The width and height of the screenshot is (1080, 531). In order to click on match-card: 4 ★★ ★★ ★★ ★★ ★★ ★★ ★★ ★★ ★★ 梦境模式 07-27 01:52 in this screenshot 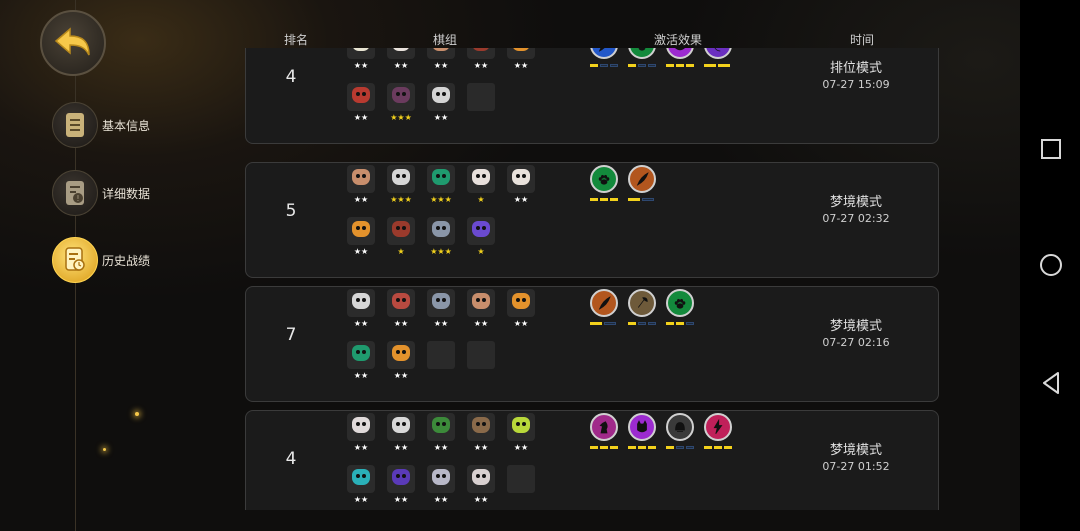, I will do `click(592, 460)`.